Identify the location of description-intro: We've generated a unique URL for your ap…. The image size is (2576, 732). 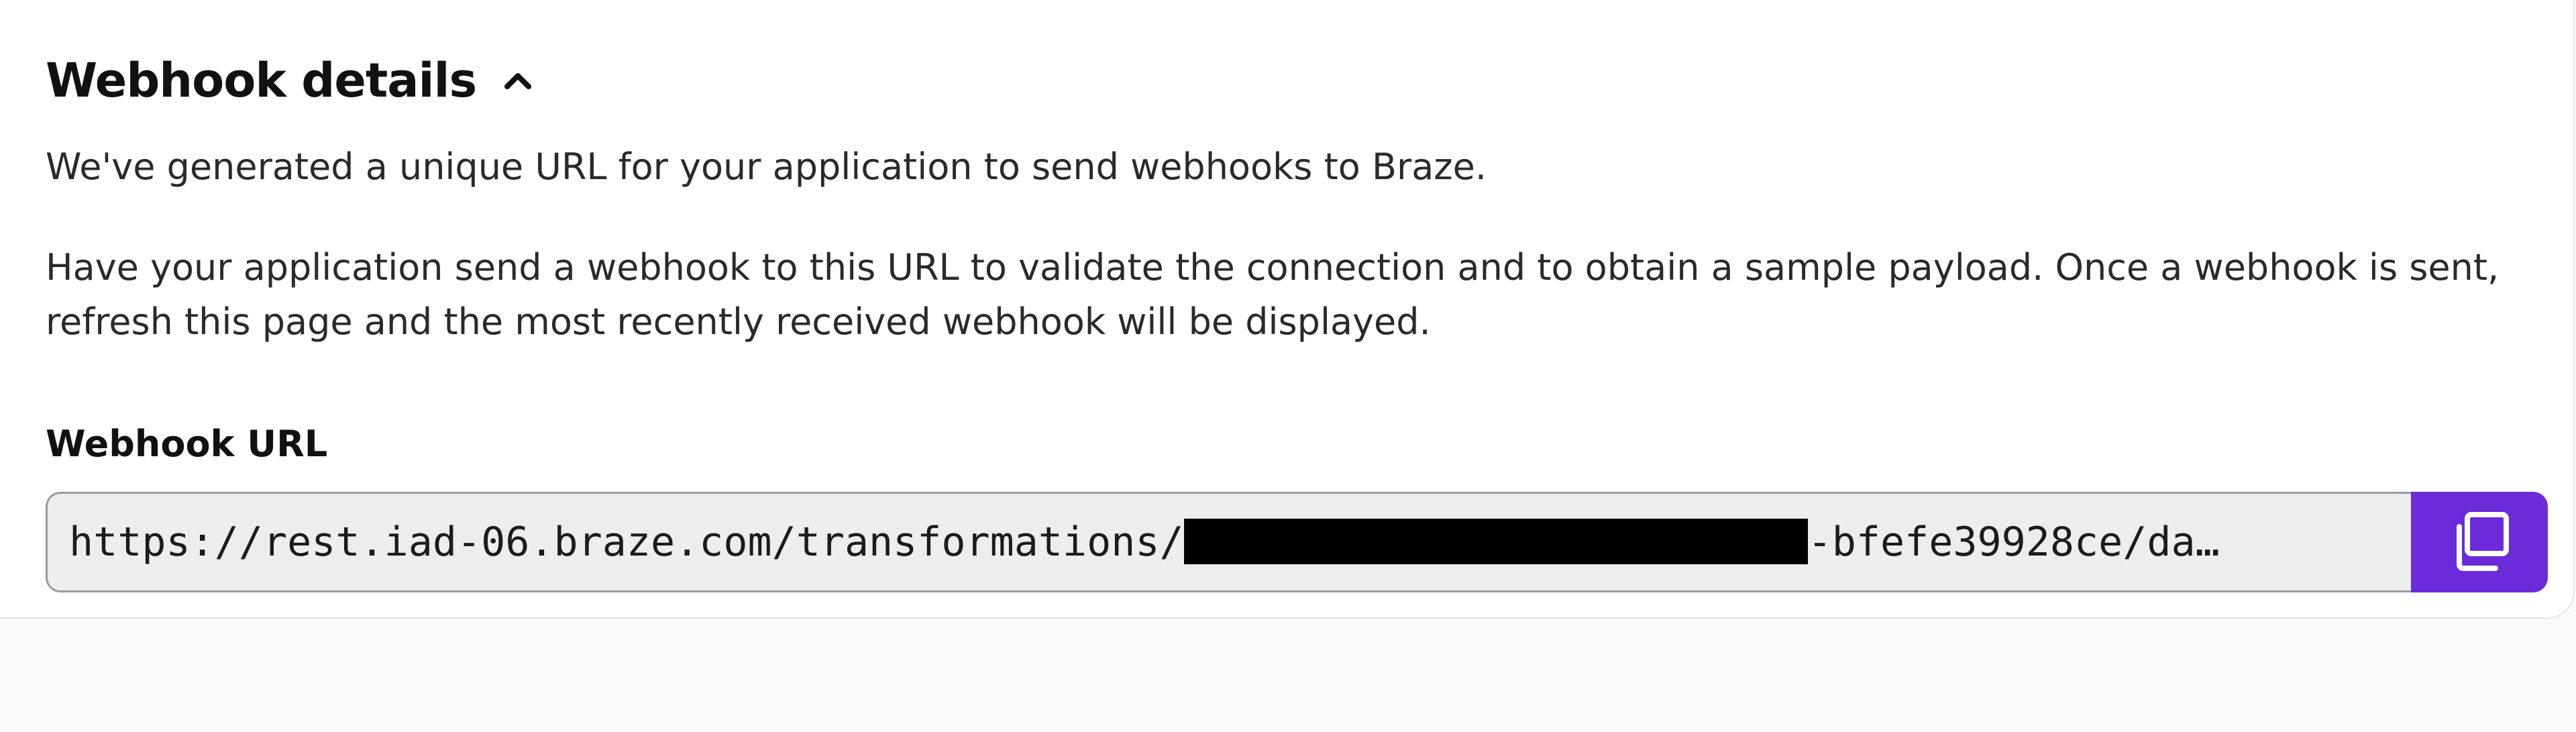
(766, 167).